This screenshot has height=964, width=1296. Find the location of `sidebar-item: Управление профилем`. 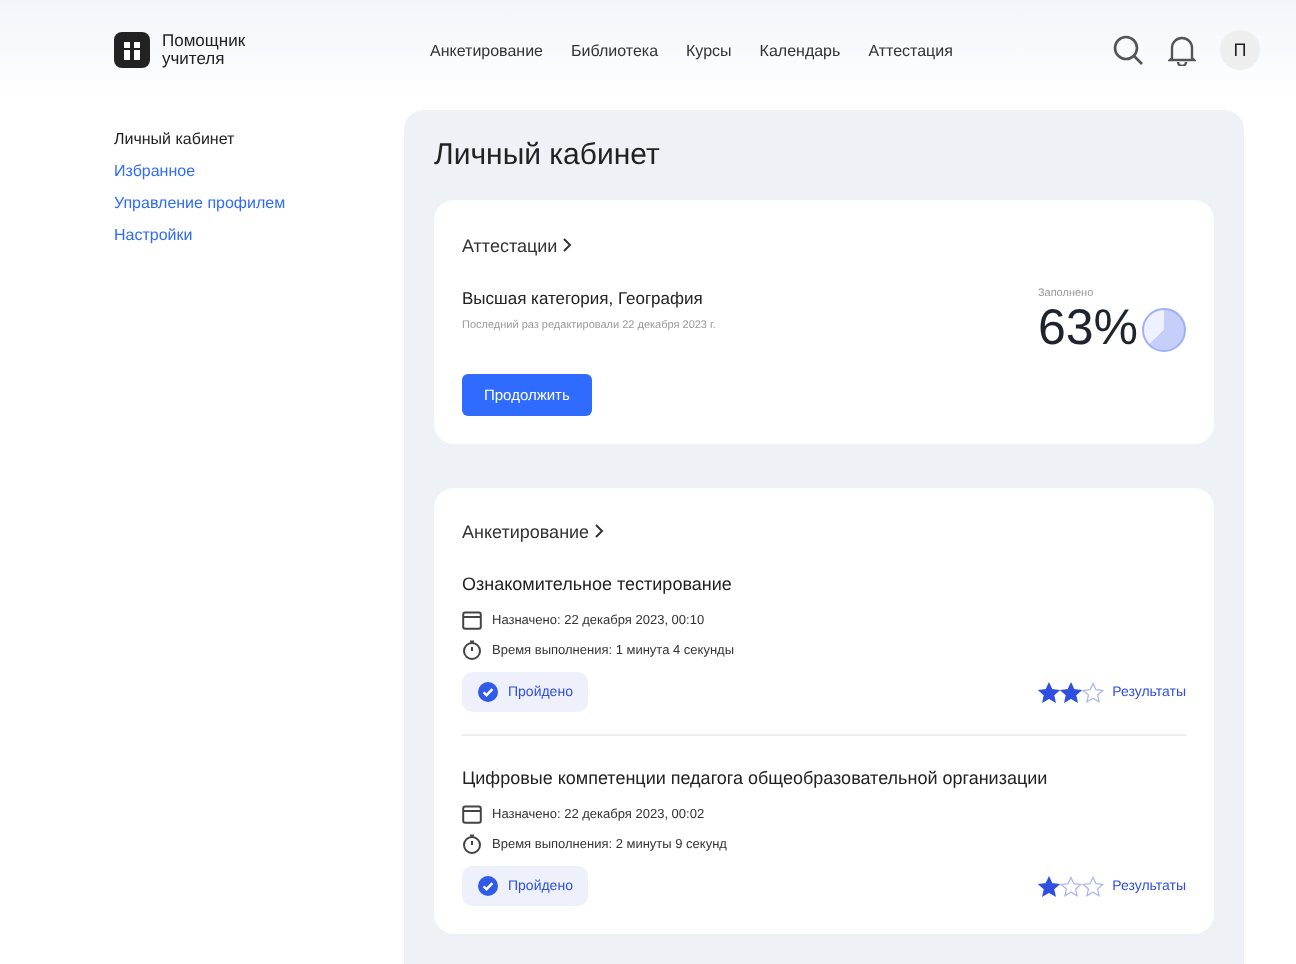

sidebar-item: Управление профилем is located at coordinates (259, 203).